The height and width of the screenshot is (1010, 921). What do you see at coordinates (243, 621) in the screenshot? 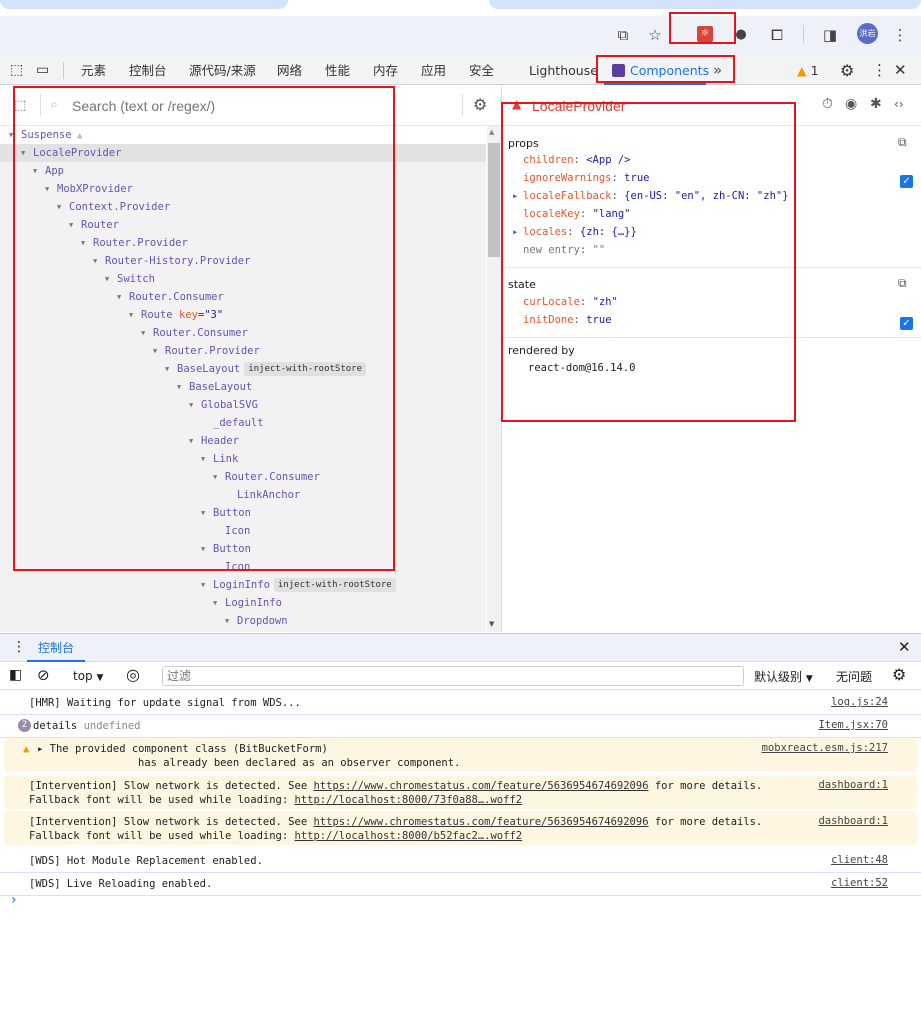
I see `tree-node: ▼ Dropdown` at bounding box center [243, 621].